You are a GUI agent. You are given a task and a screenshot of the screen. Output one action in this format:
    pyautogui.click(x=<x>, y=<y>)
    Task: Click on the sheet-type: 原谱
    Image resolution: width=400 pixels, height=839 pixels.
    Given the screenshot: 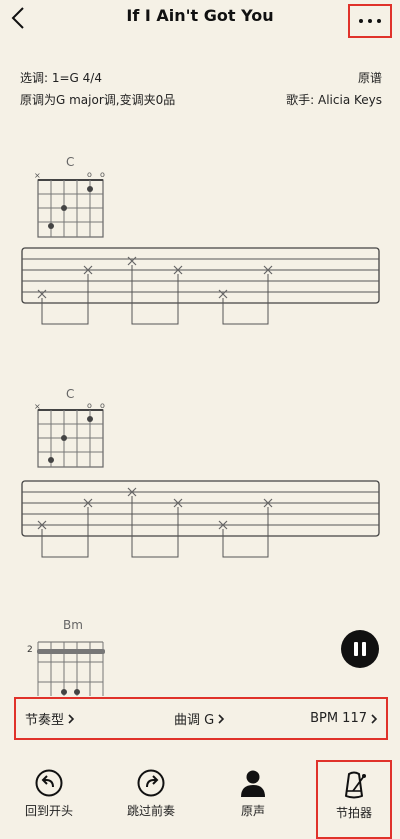 What is the action you would take?
    pyautogui.click(x=369, y=78)
    